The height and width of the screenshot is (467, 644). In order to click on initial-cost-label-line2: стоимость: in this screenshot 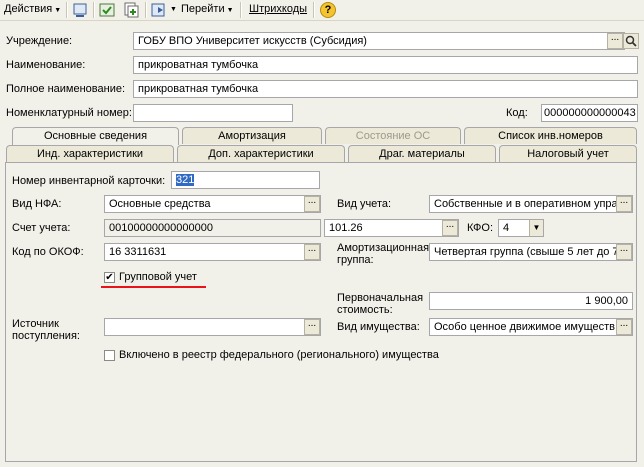, I will do `click(365, 310)`.